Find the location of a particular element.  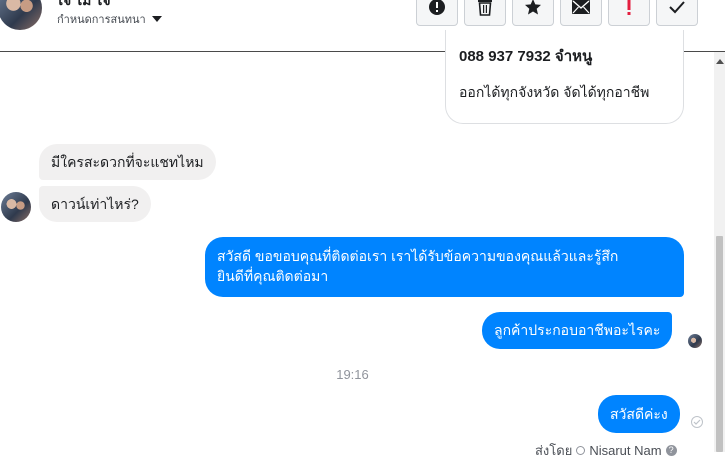

outgoing-message: สวัสดีค่ะง is located at coordinates (639, 414).